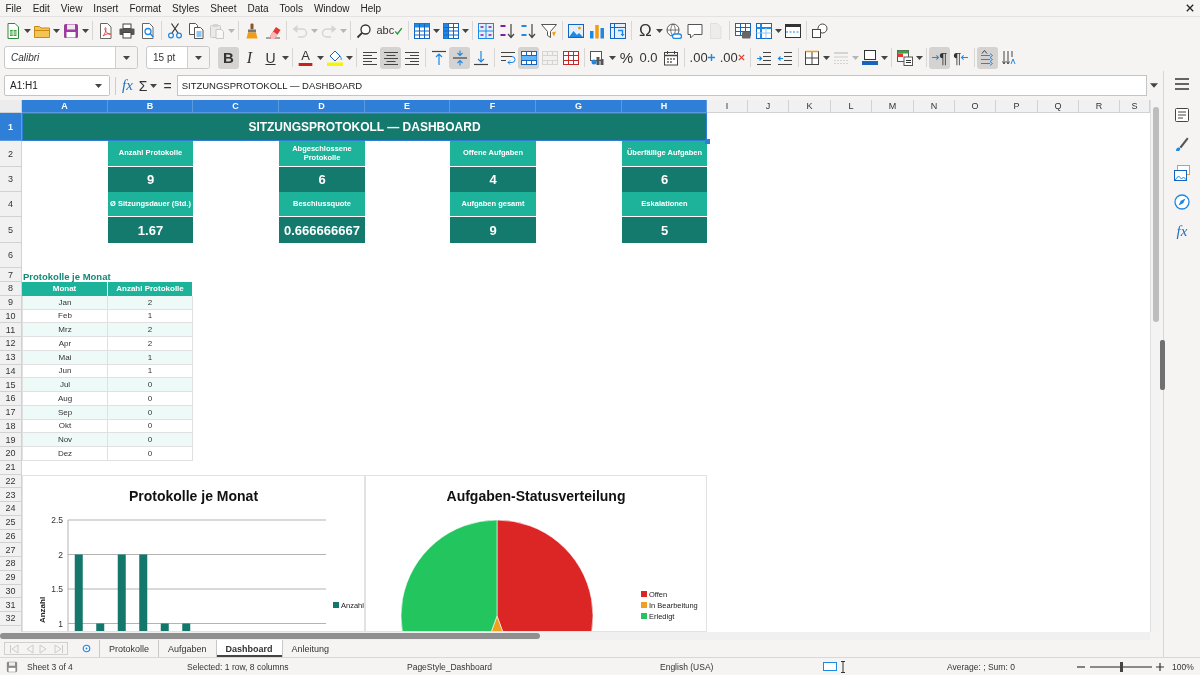 The height and width of the screenshot is (675, 1200). I want to click on column-header: A, so click(65, 106).